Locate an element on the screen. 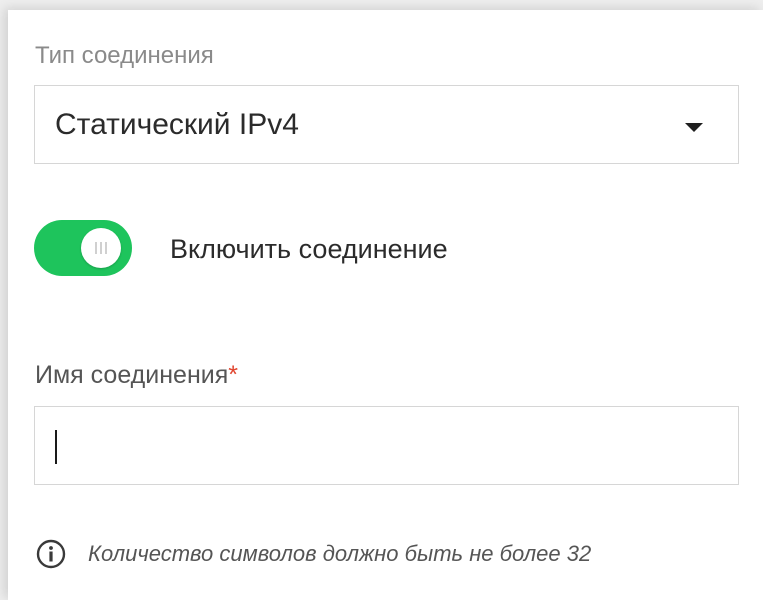 Image resolution: width=763 pixels, height=600 pixels. enable-connection-toggle is located at coordinates (83, 248).